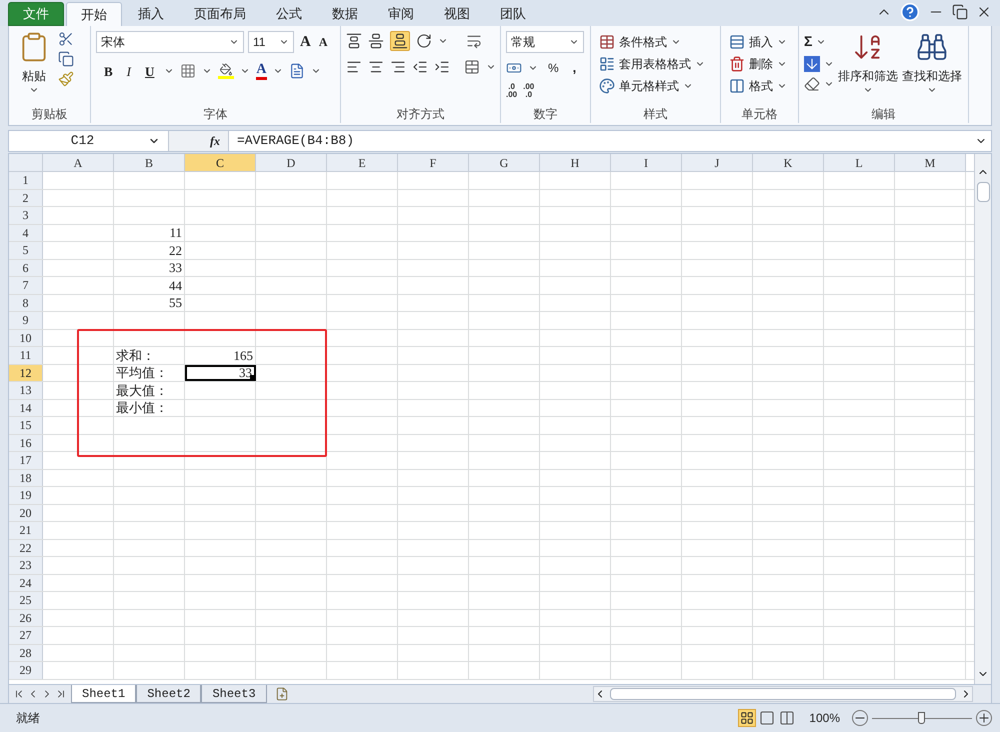 This screenshot has height=732, width=1000. Describe the element at coordinates (401, 14) in the screenshot. I see `ribbon-tab: 审阅` at that location.